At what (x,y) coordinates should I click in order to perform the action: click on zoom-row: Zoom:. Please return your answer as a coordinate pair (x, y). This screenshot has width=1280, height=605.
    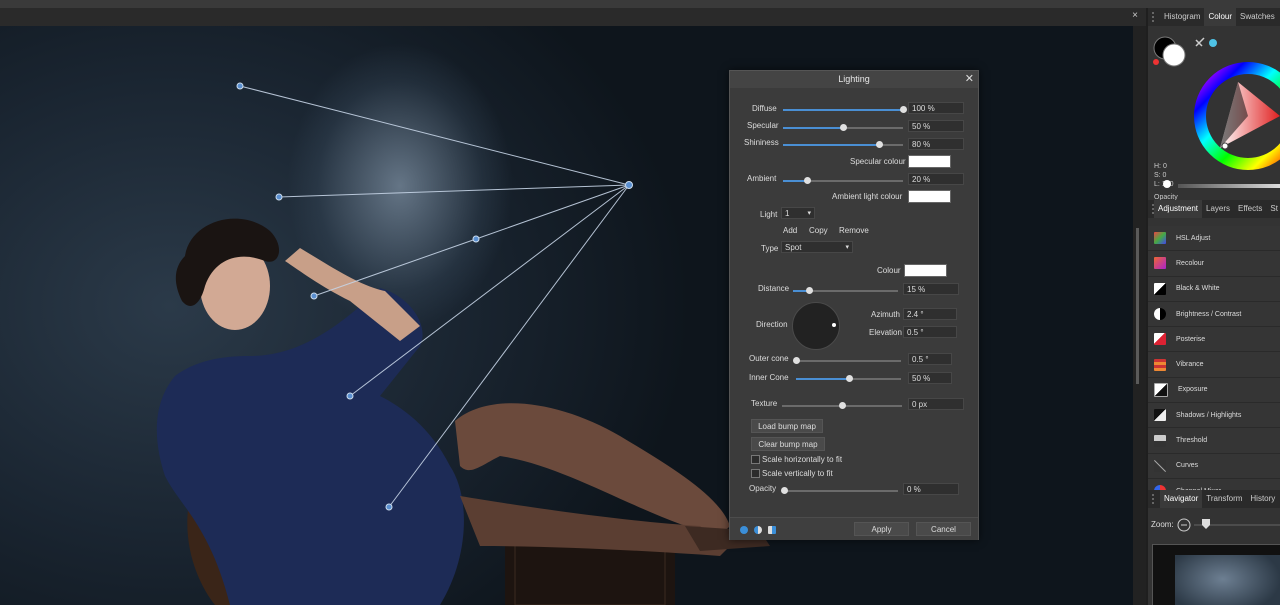
    Looking at the image, I should click on (1214, 525).